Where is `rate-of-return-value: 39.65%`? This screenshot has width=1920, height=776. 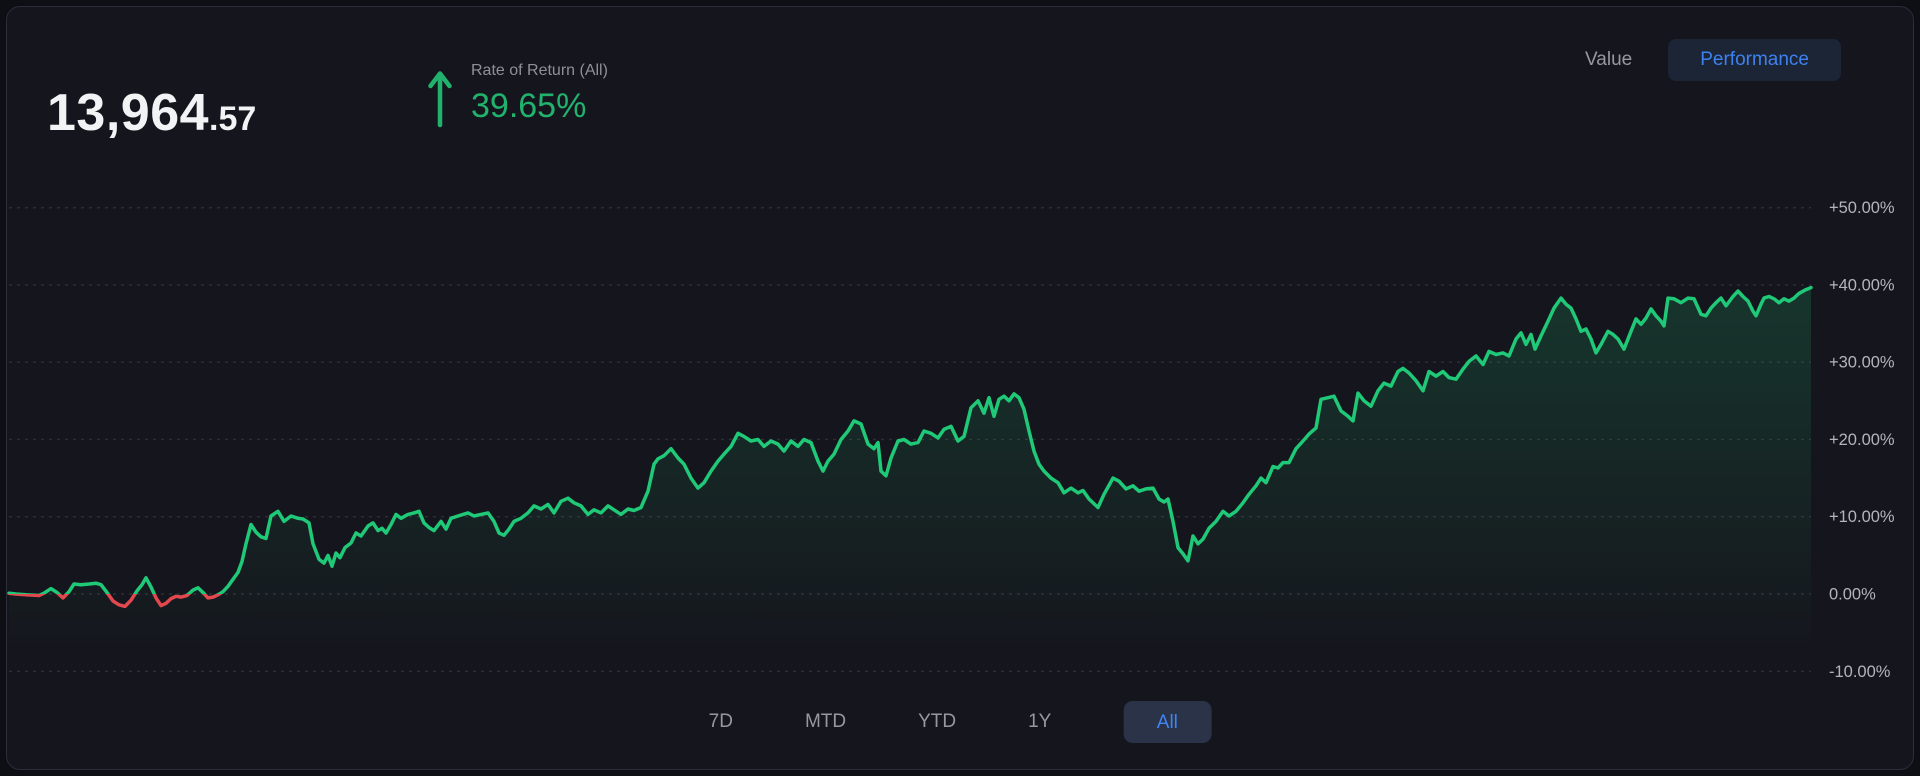
rate-of-return-value: 39.65% is located at coordinates (529, 106).